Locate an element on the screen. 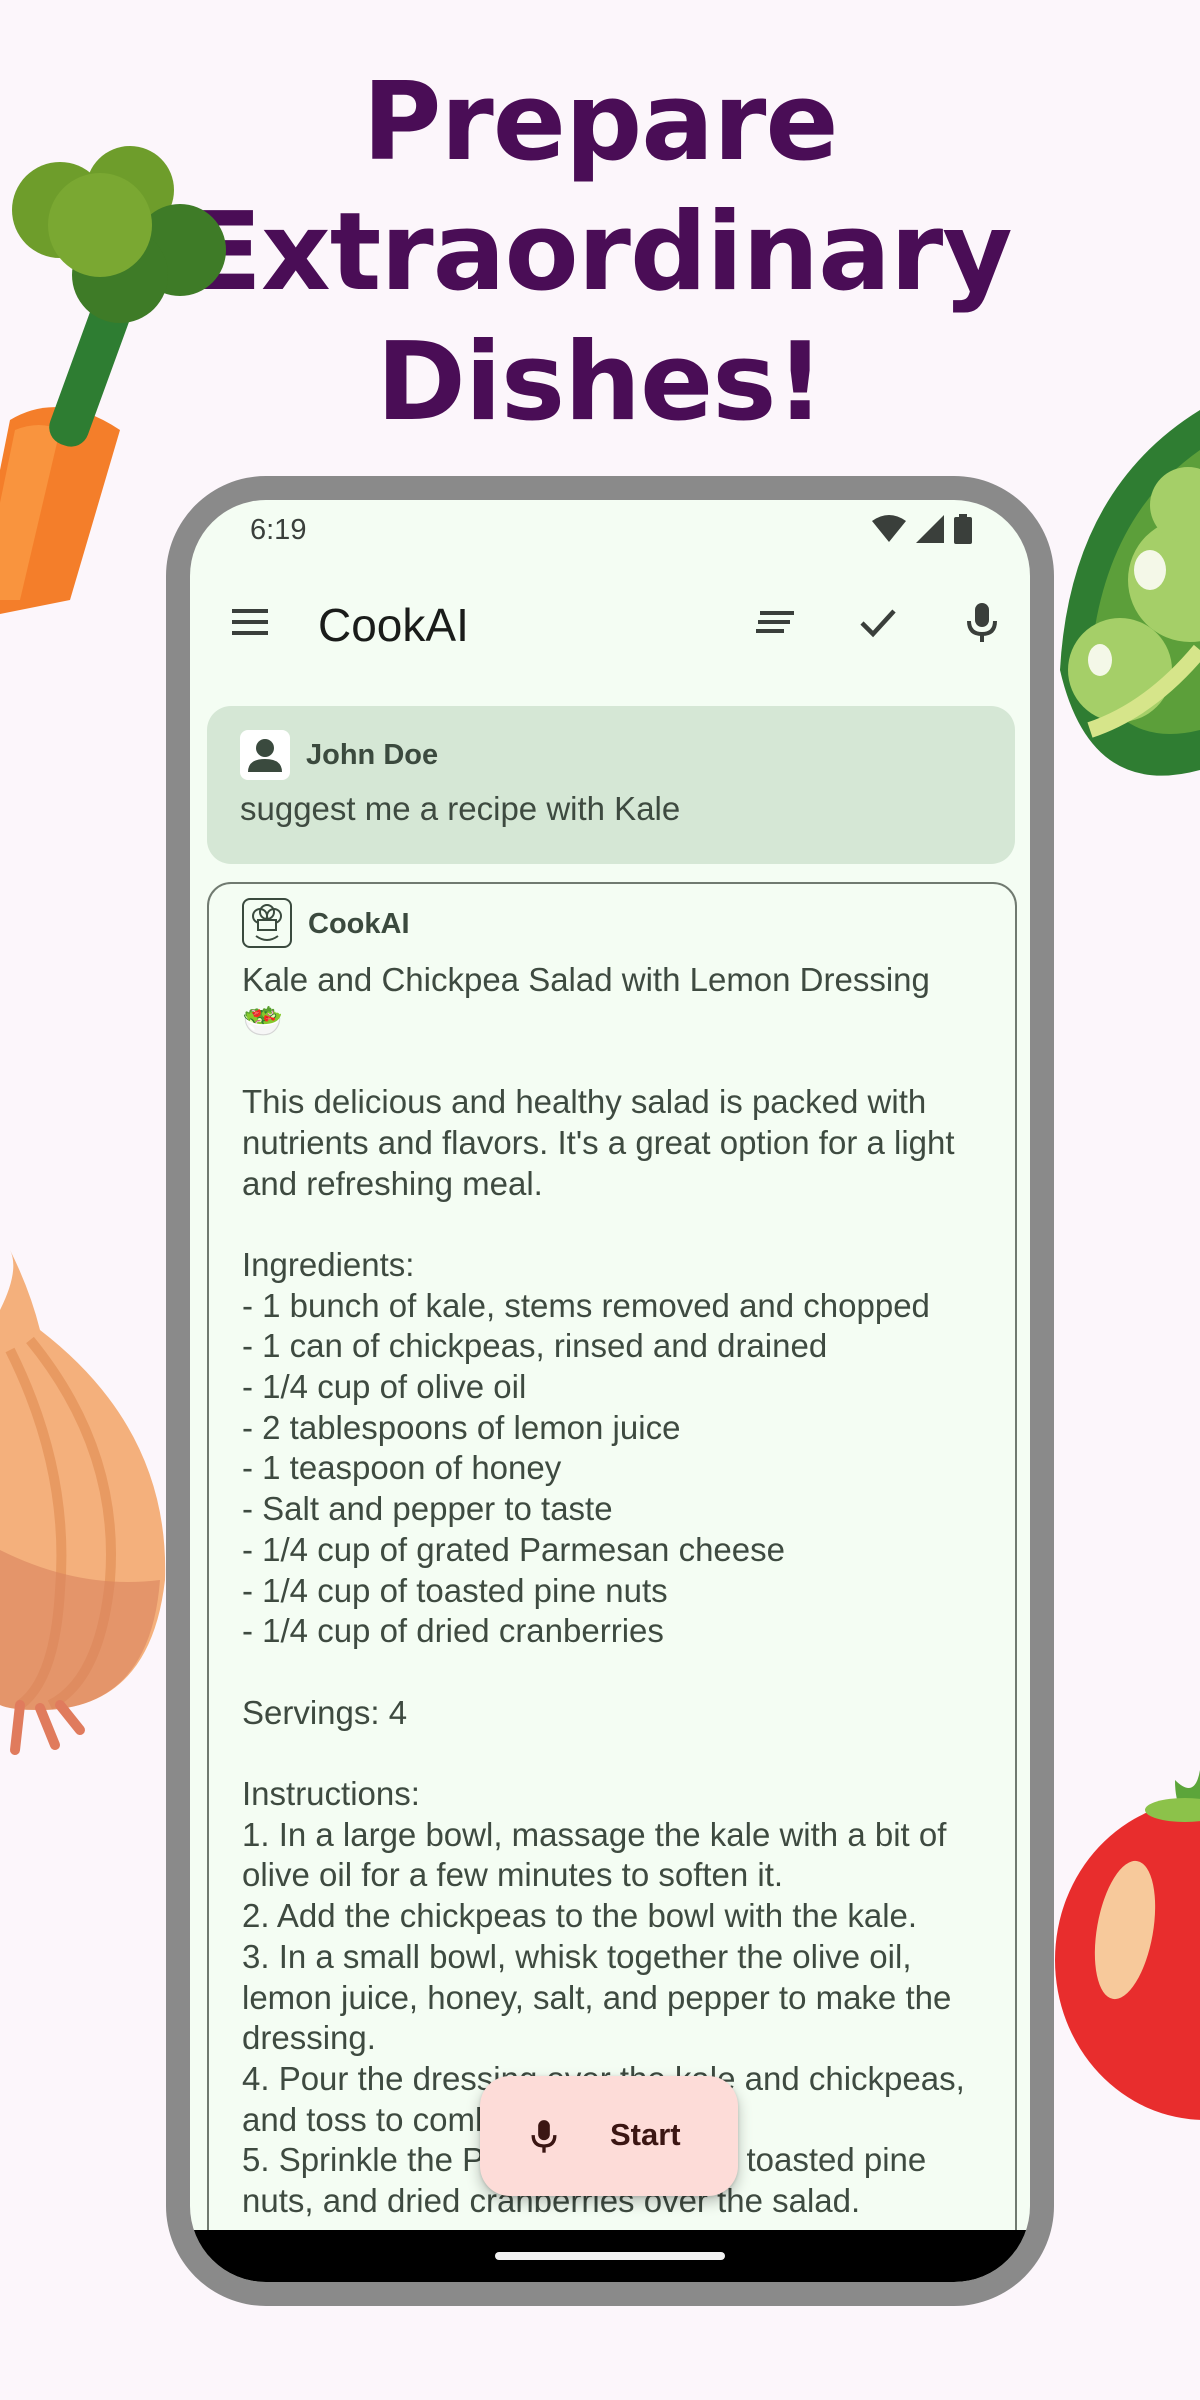  chef-hat-icon is located at coordinates (267, 923).